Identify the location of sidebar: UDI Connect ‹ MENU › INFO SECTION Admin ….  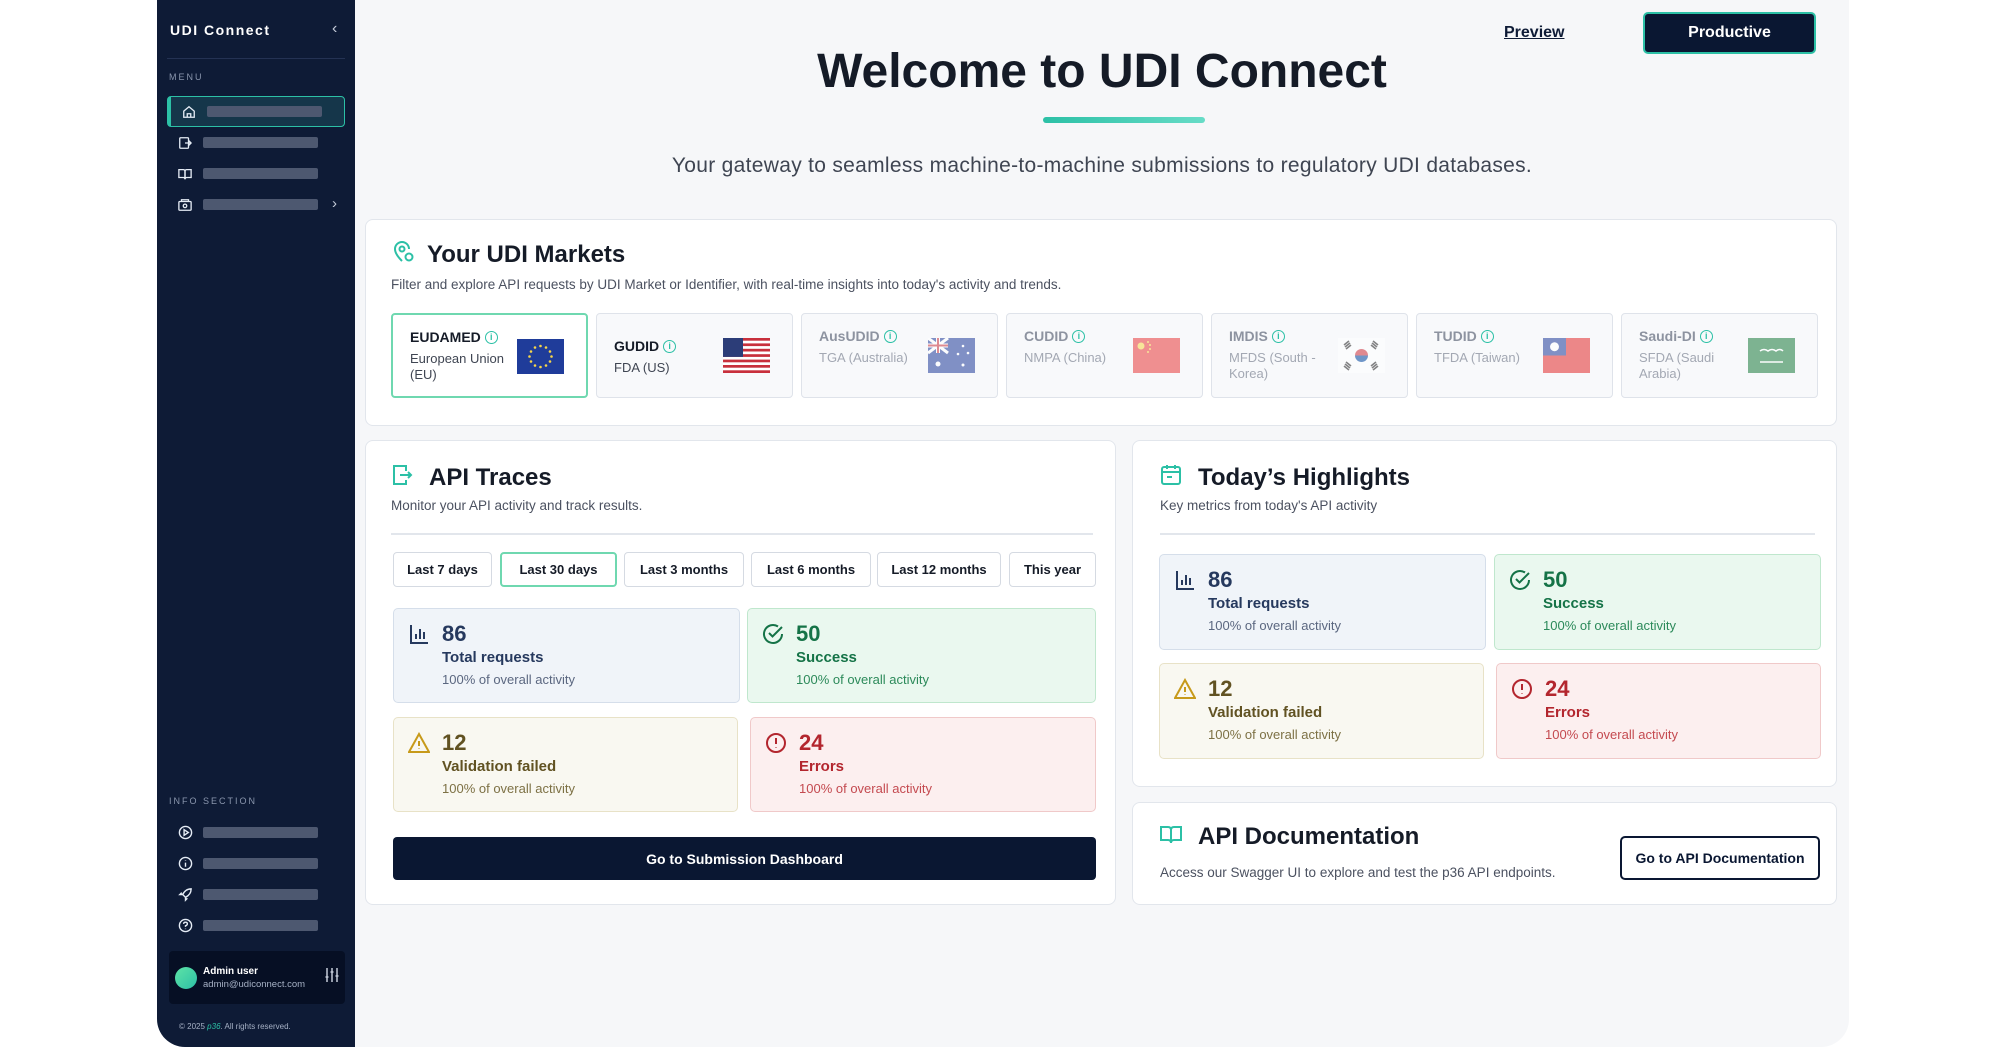
(256, 523).